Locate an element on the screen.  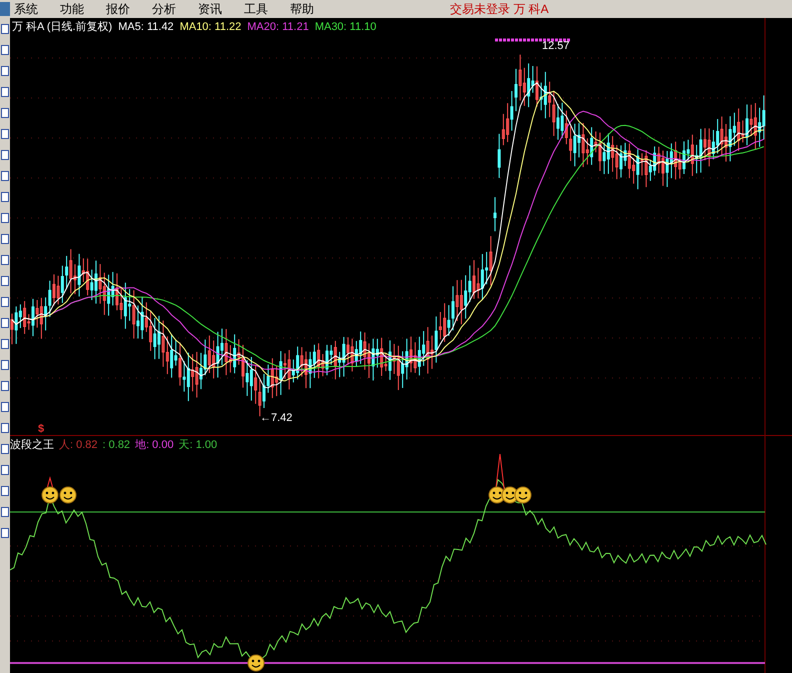
signal-mark: $ is located at coordinates (41, 429).